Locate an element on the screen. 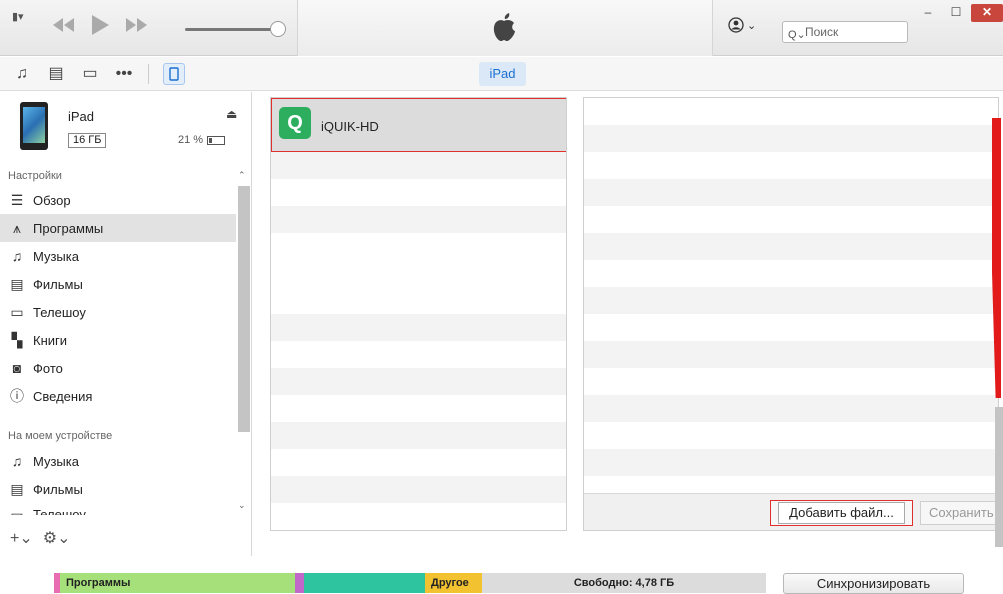 The height and width of the screenshot is (594, 1003). battery-status: 21 % is located at coordinates (202, 140).